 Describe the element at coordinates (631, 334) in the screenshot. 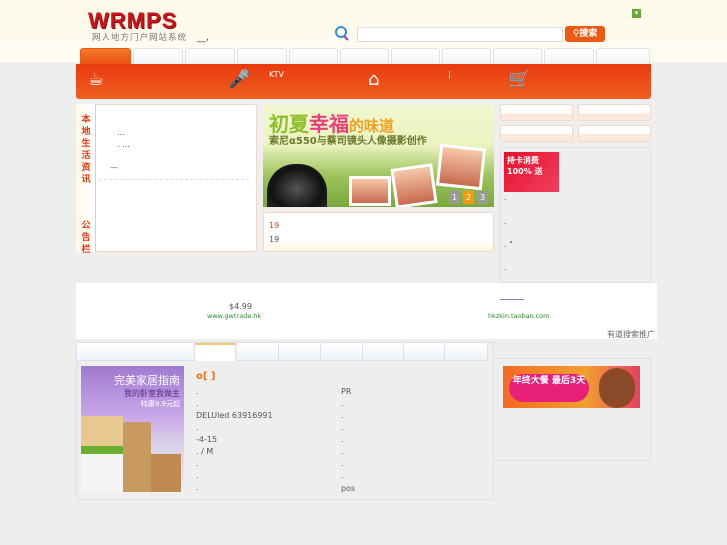

I see `ad-footer: 有道搜索推广` at that location.